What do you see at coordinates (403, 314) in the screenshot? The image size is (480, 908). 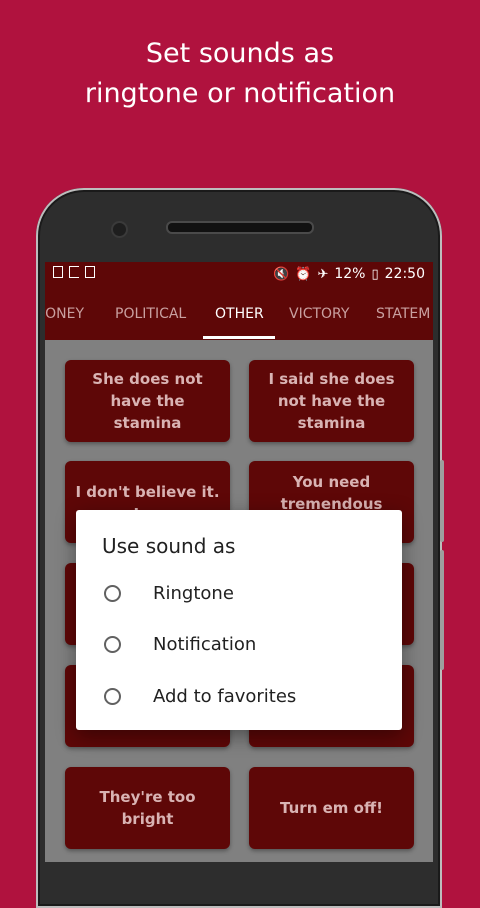 I see `tab-statements: STATEM` at bounding box center [403, 314].